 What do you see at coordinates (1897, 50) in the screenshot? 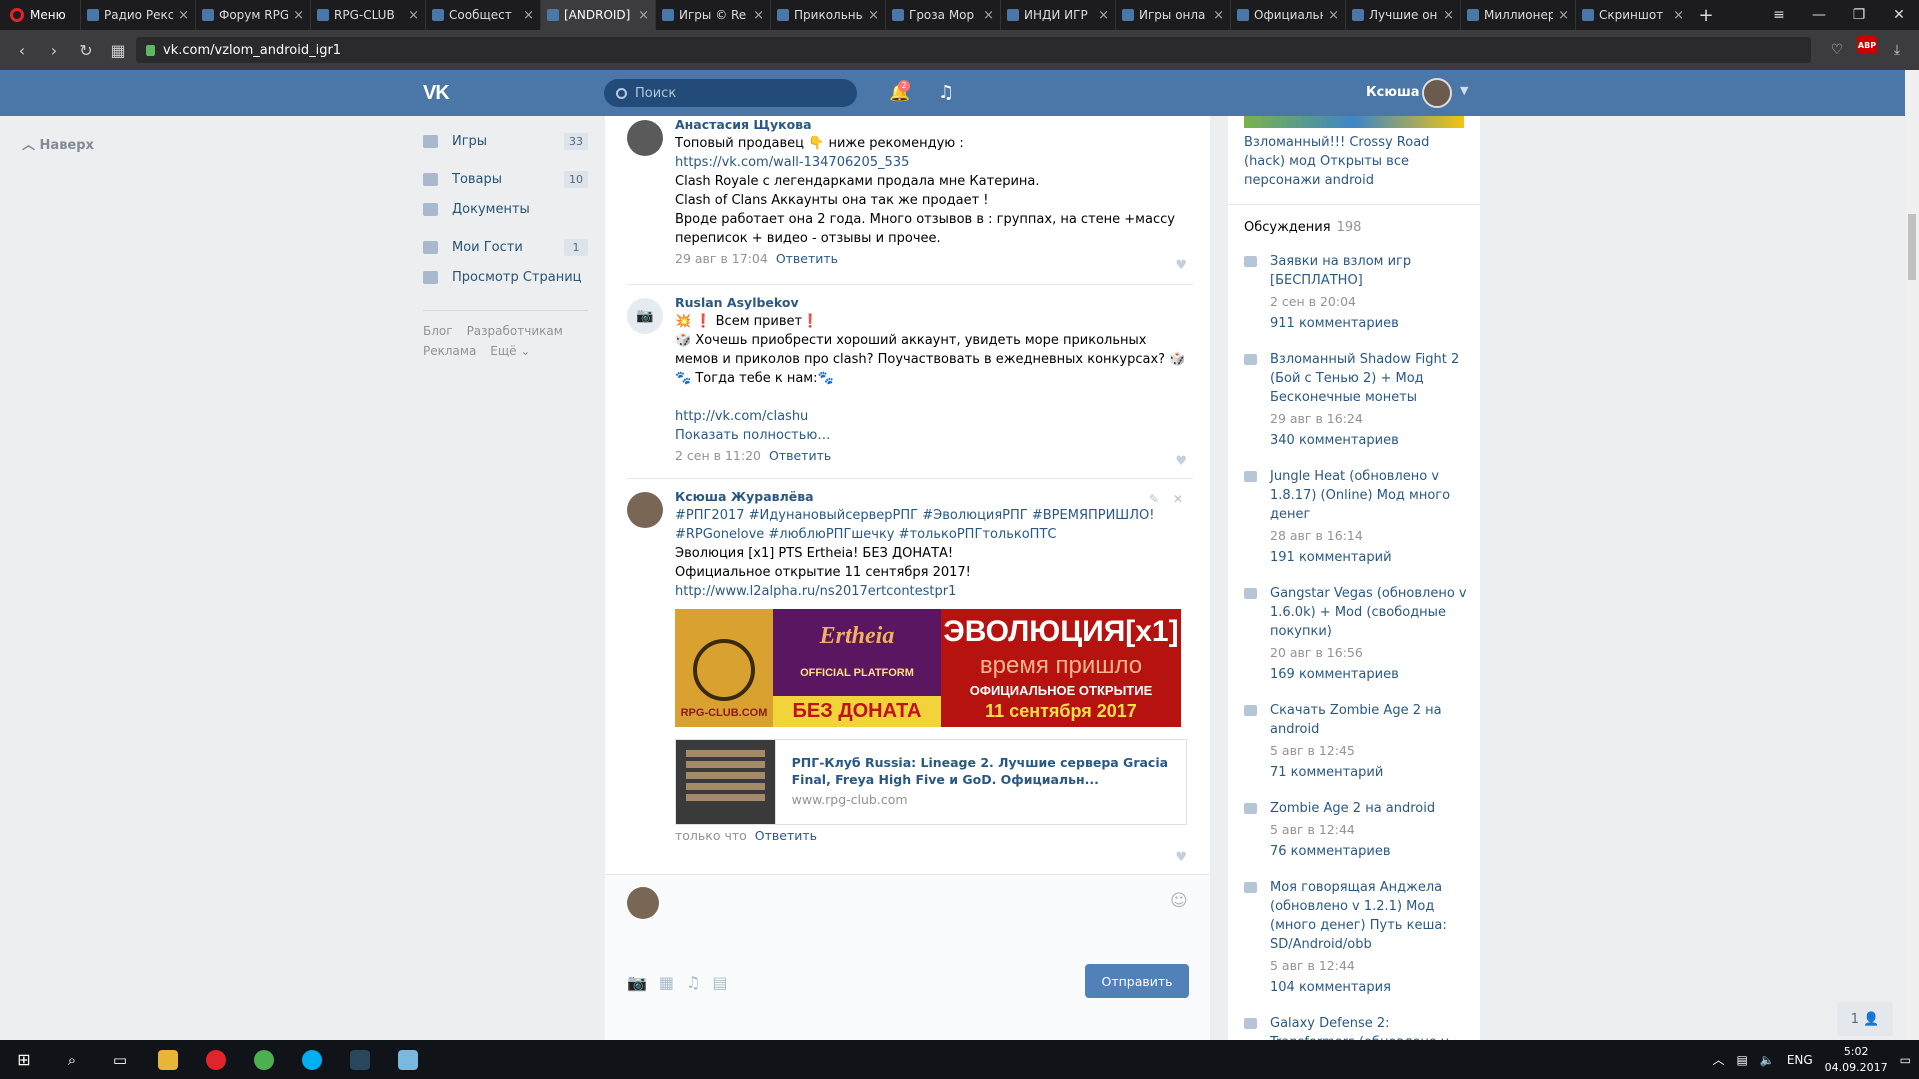
I see `download-icon: ⤓` at bounding box center [1897, 50].